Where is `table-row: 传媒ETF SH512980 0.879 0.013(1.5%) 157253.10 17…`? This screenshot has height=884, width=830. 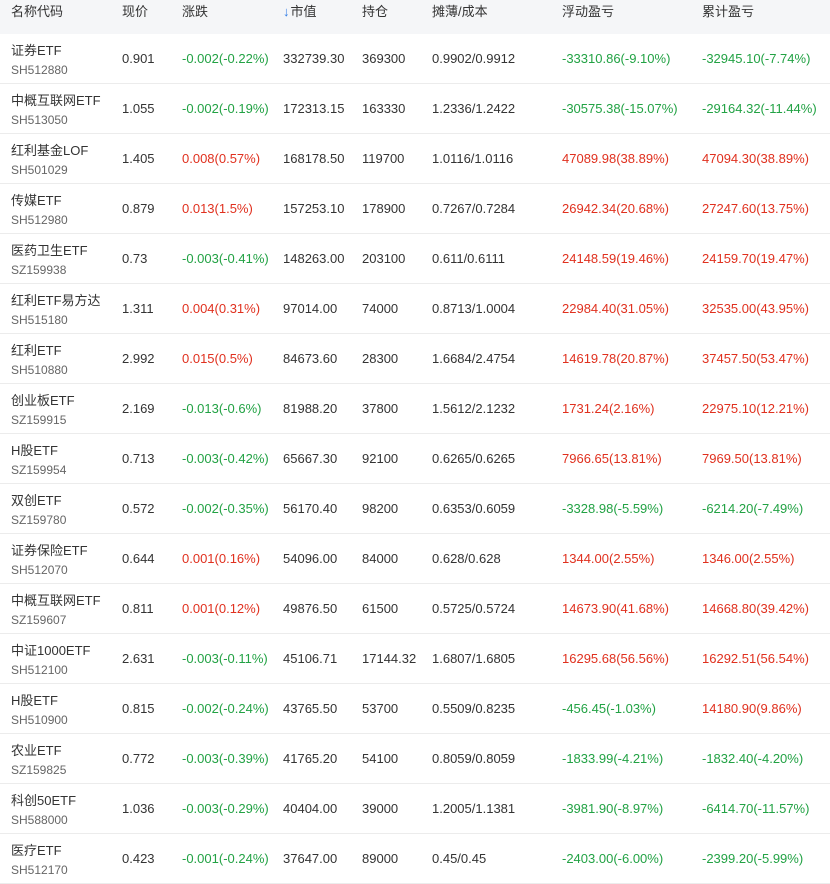
table-row: 传媒ETF SH512980 0.879 0.013(1.5%) 157253.10 17… is located at coordinates (415, 209).